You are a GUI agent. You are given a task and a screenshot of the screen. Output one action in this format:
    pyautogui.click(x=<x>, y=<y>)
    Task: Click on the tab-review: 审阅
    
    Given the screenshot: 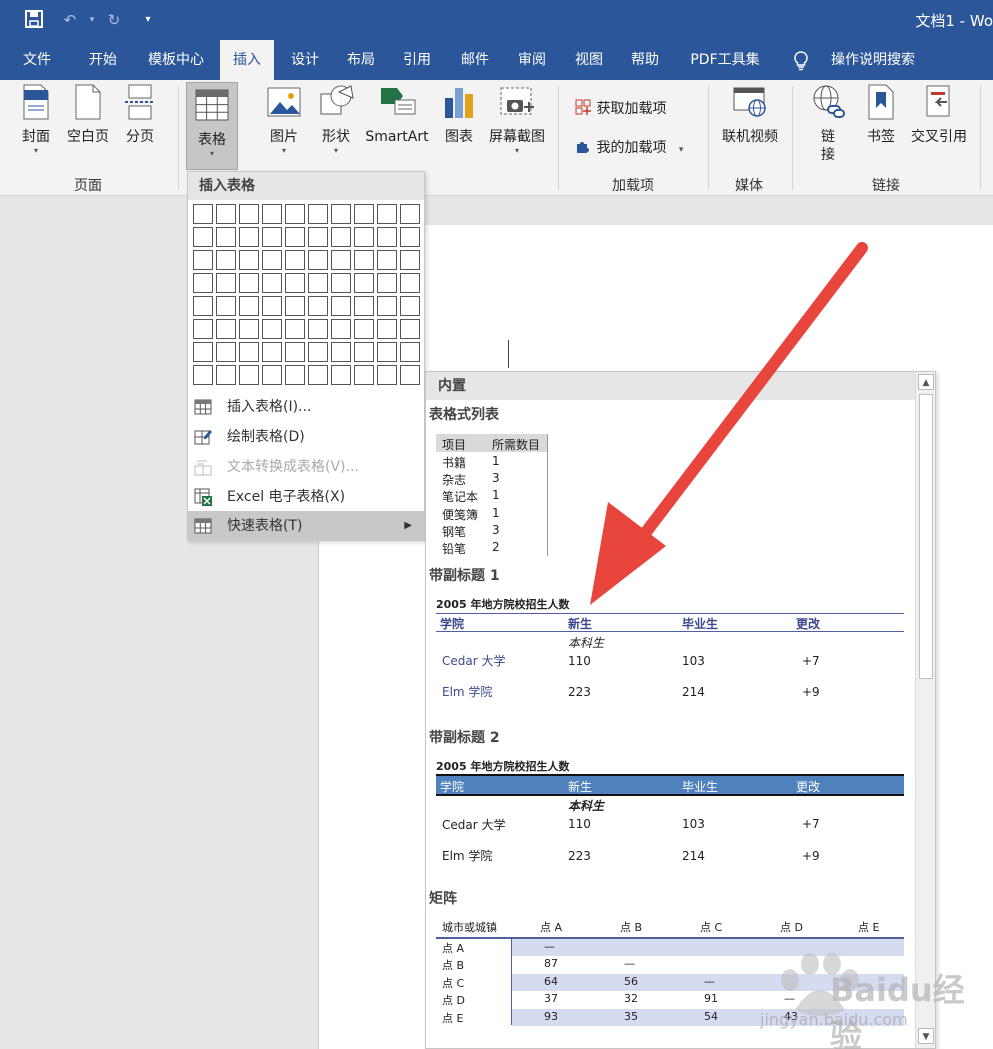 What is the action you would take?
    pyautogui.click(x=532, y=60)
    